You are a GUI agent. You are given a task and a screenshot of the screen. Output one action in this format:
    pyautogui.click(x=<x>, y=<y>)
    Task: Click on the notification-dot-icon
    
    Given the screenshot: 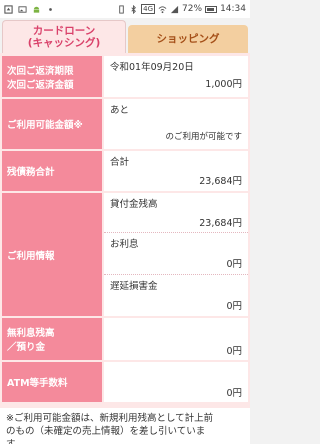 What is the action you would take?
    pyautogui.click(x=50, y=9)
    